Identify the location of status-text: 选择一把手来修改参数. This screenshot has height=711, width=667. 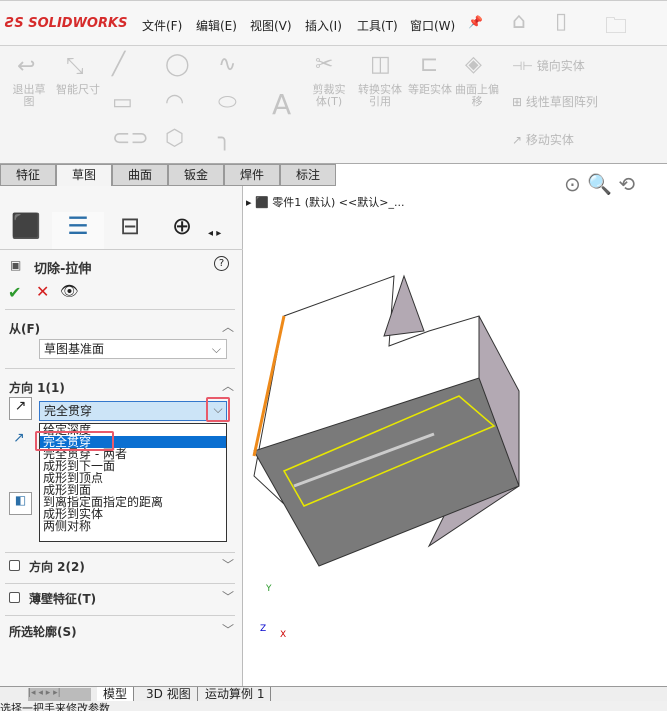
(55, 706).